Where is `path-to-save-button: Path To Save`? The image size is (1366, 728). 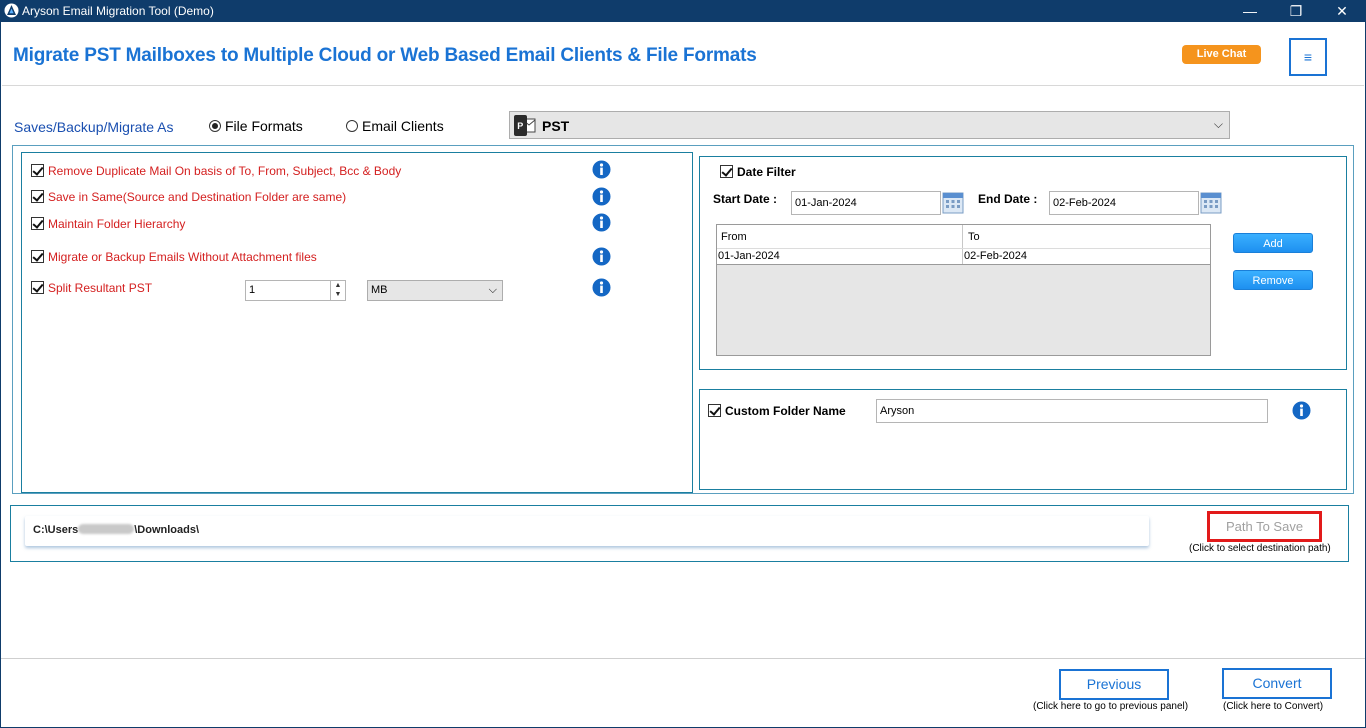
path-to-save-button: Path To Save is located at coordinates (1264, 526).